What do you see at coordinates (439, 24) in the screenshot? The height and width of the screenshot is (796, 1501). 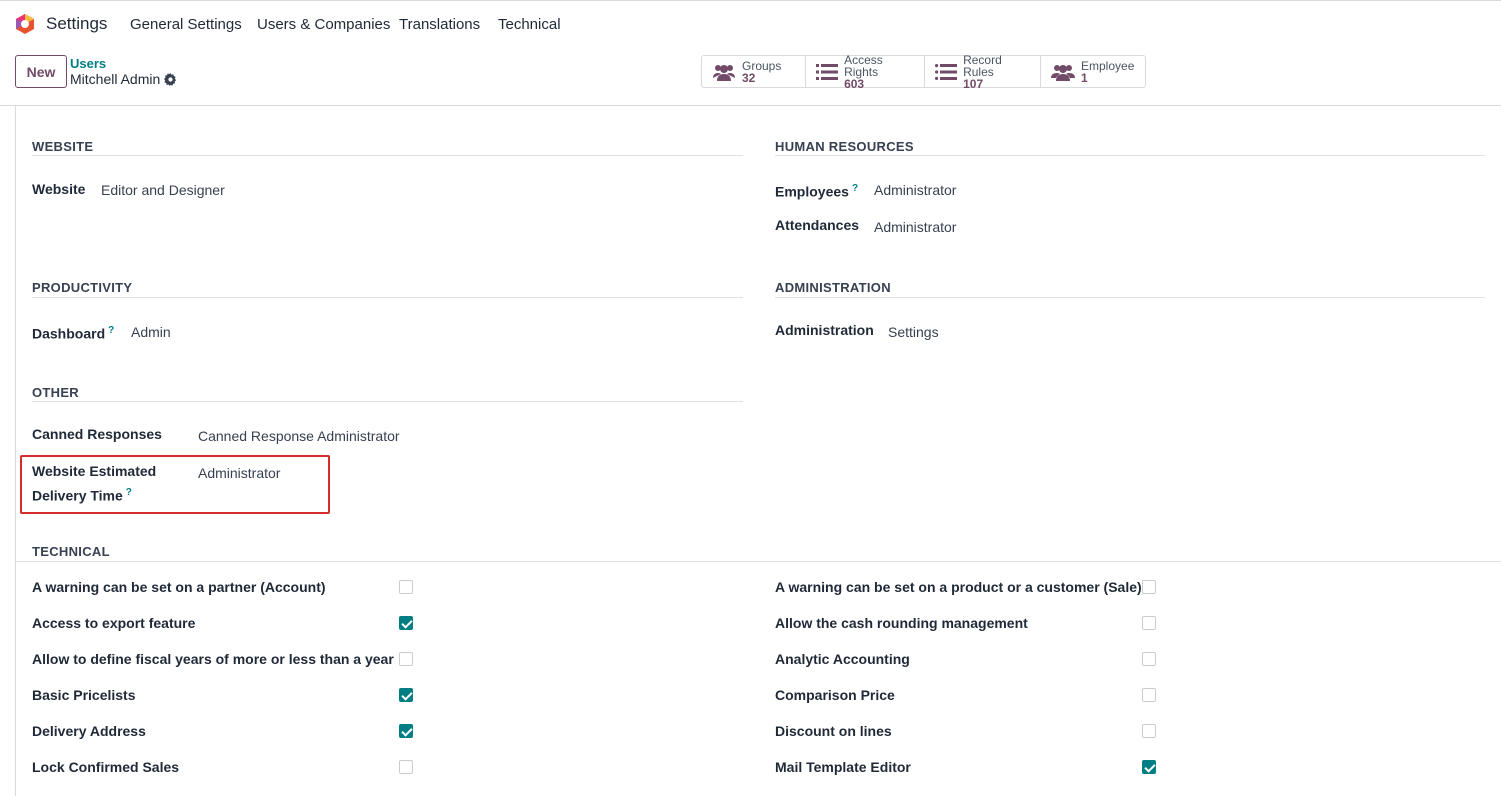 I see `nav-translations: Translations` at bounding box center [439, 24].